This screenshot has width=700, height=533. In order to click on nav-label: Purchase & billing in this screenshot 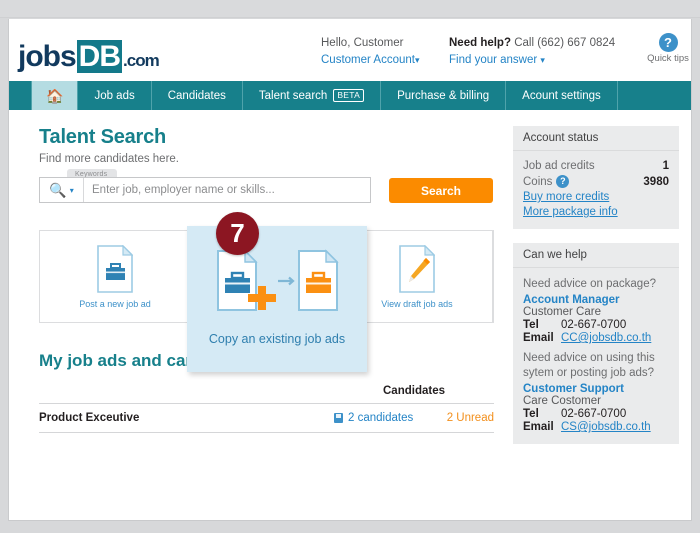, I will do `click(443, 95)`.